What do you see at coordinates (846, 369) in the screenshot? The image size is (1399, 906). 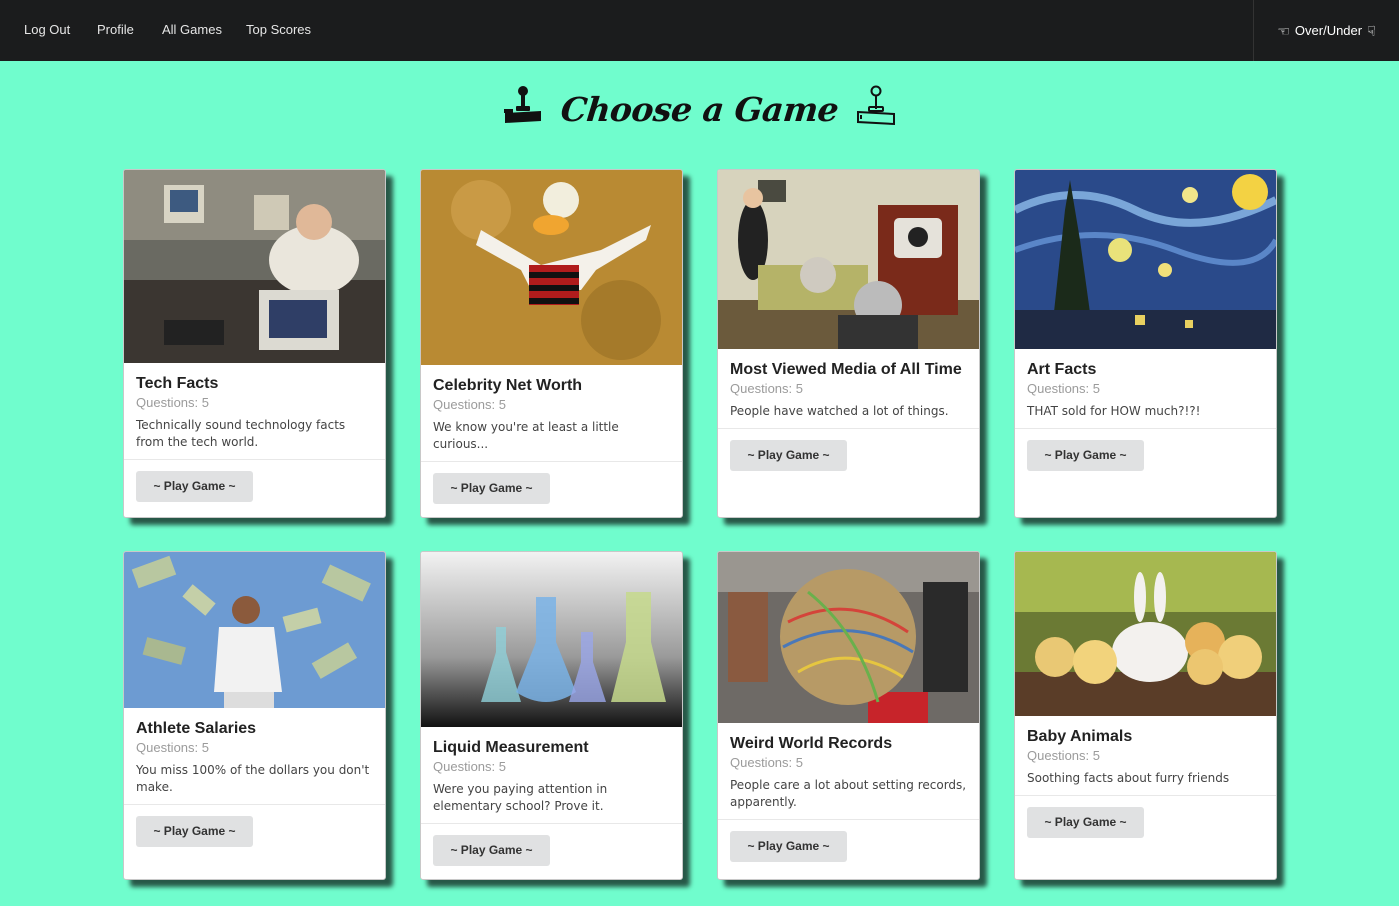 I see `card-title: Most Viewed Media of All Time` at bounding box center [846, 369].